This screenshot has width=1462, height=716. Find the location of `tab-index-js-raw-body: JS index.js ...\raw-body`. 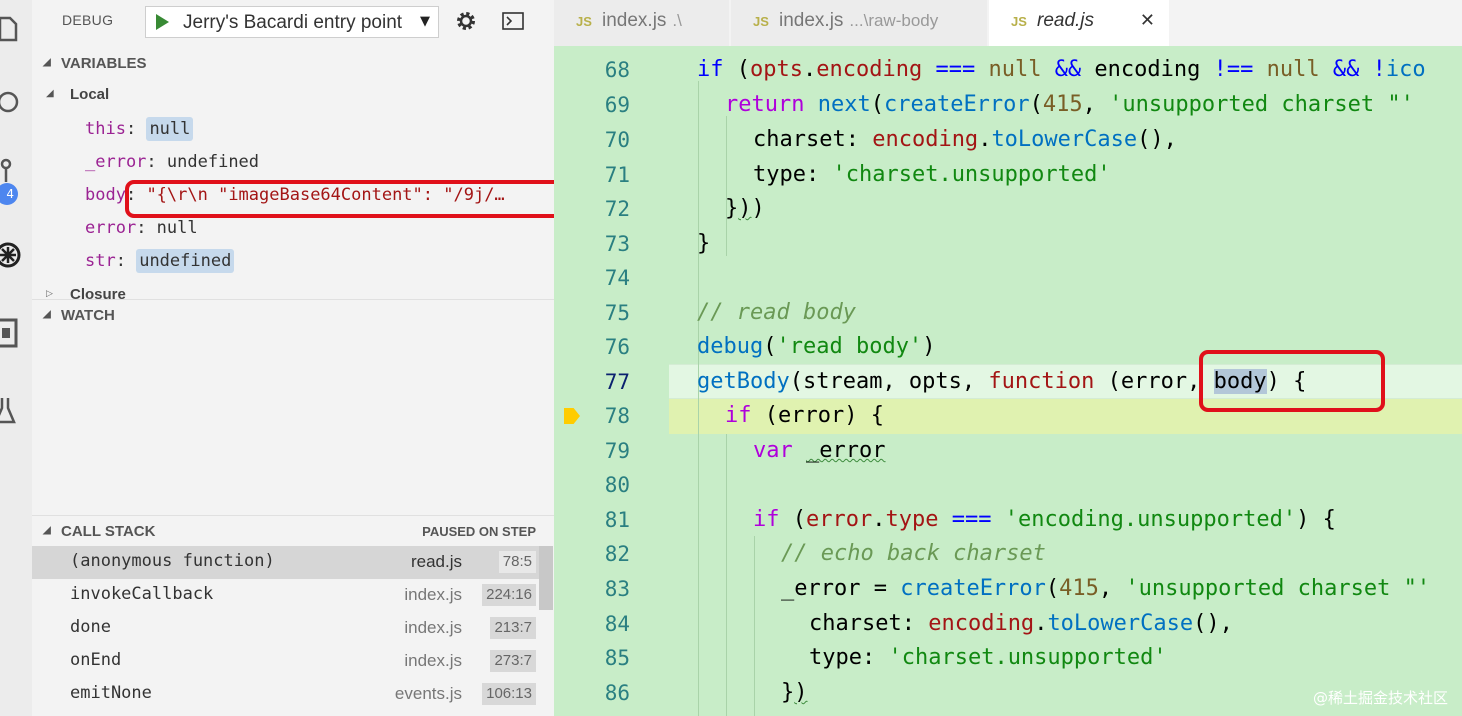

tab-index-js-raw-body: JS index.js ...\raw-body is located at coordinates (859, 23).